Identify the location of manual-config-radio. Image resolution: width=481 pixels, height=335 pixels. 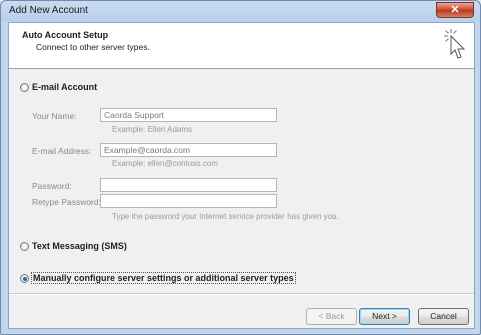
(24, 278).